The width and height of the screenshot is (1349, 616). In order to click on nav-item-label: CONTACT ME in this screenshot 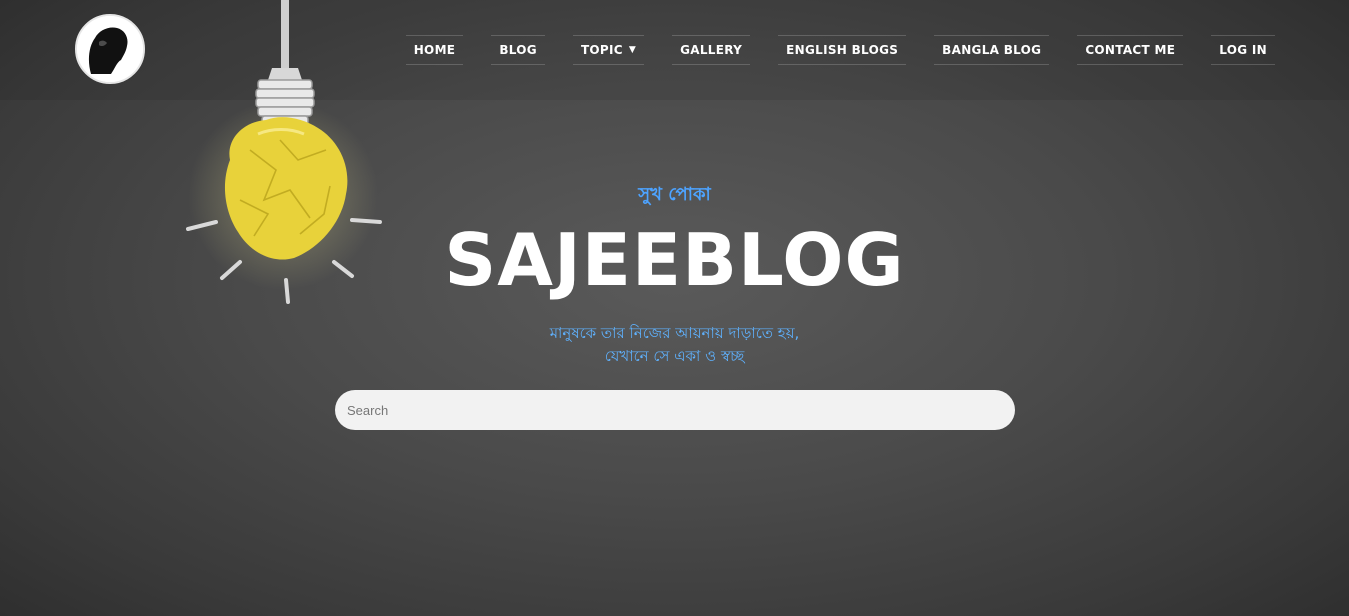, I will do `click(1130, 50)`.